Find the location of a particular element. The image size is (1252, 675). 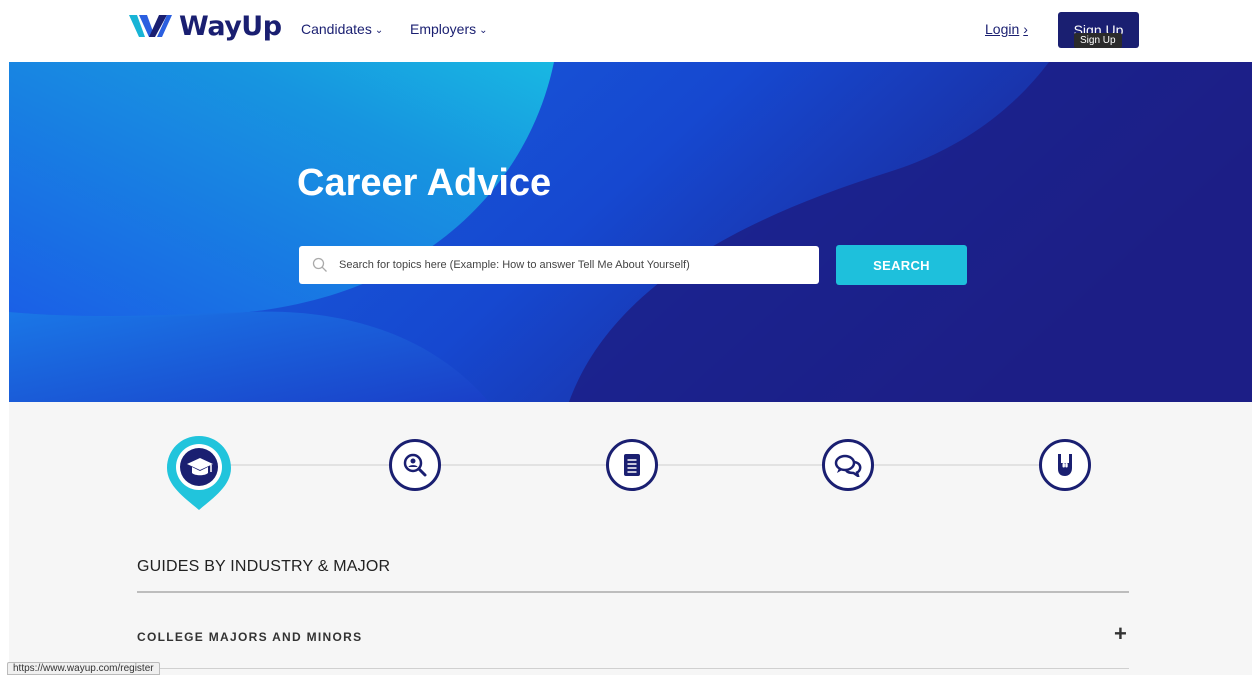

step-resume is located at coordinates (632, 465).